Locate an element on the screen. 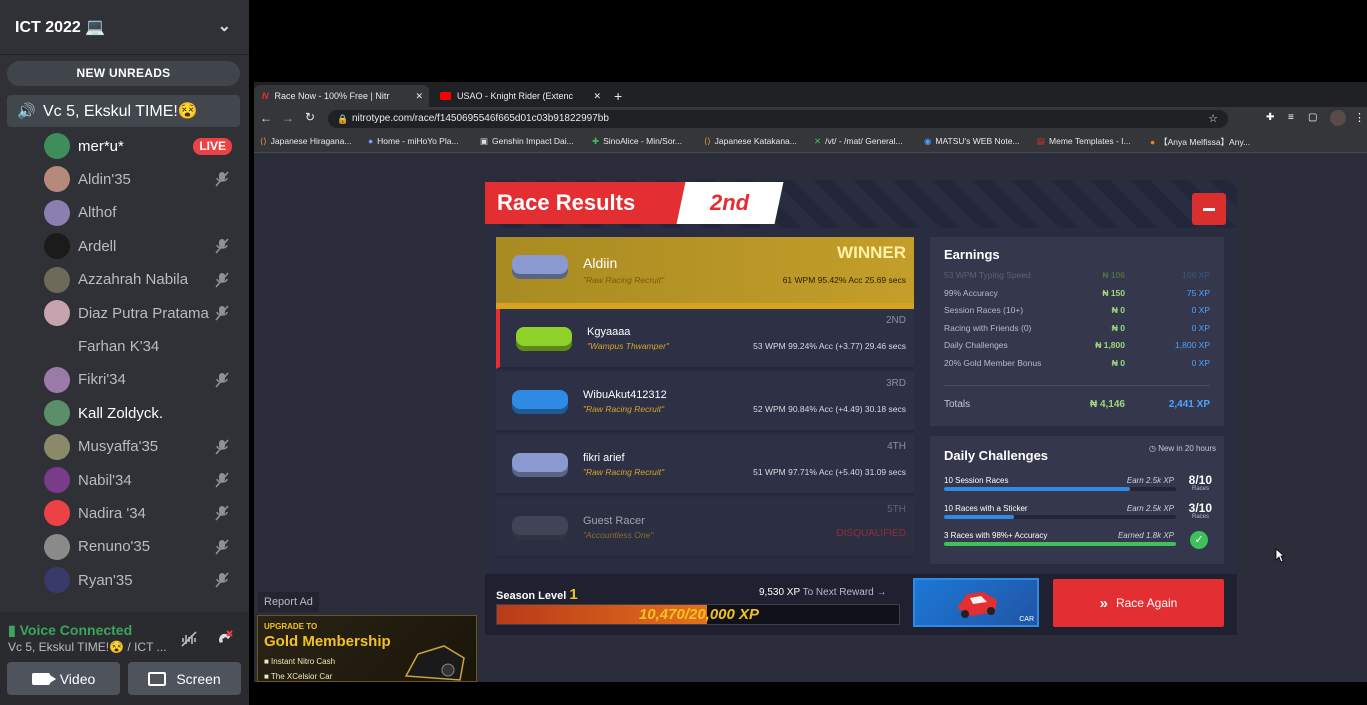  video-button: Video is located at coordinates (63, 678).